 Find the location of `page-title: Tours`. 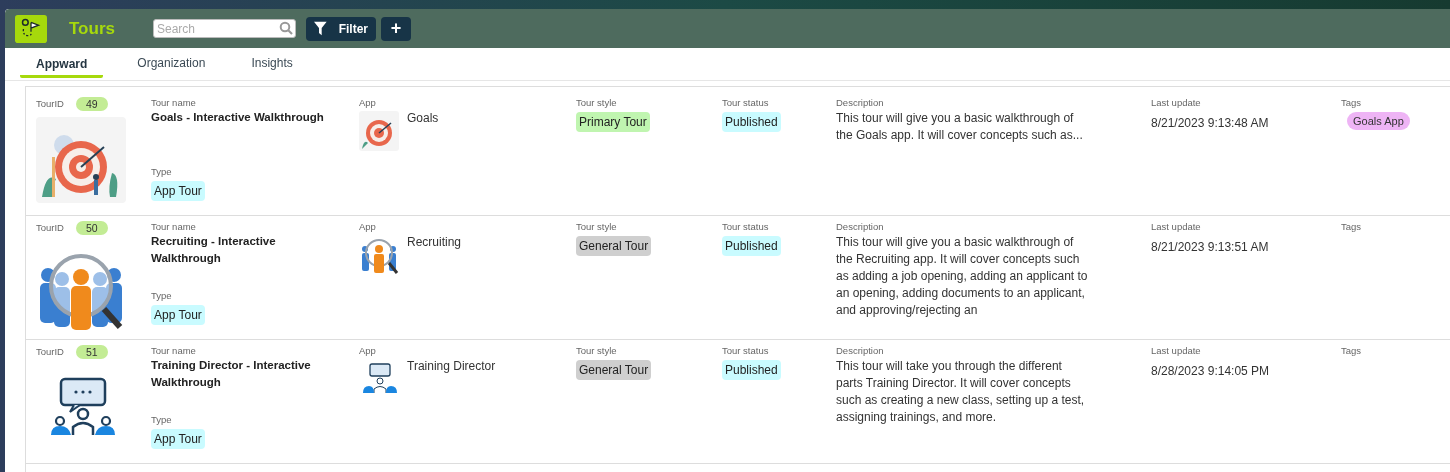

page-title: Tours is located at coordinates (92, 28).